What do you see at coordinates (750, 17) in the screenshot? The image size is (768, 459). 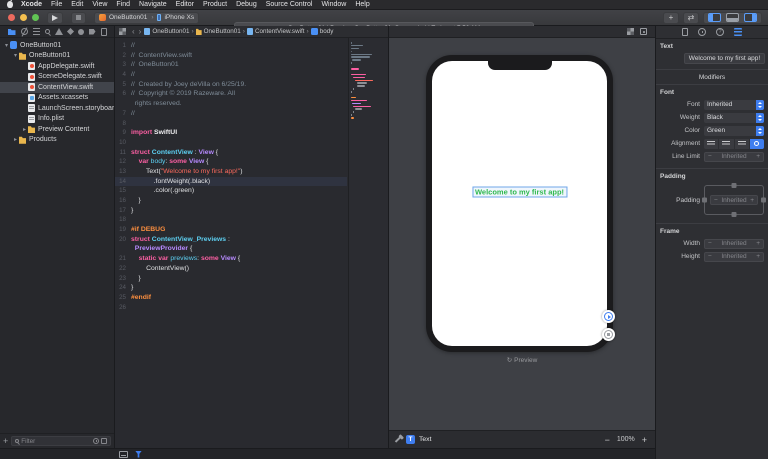 I see `toggle-inspector-button` at bounding box center [750, 17].